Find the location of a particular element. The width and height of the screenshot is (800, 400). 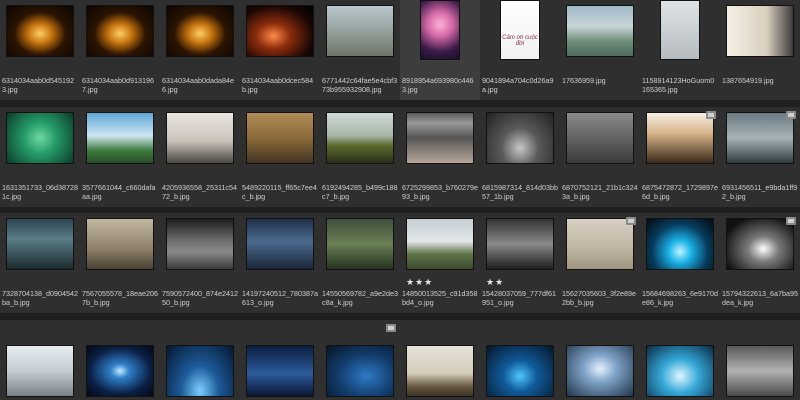

file-name-label: 1158914123HoGuom0165365.jpg is located at coordinates (678, 85).